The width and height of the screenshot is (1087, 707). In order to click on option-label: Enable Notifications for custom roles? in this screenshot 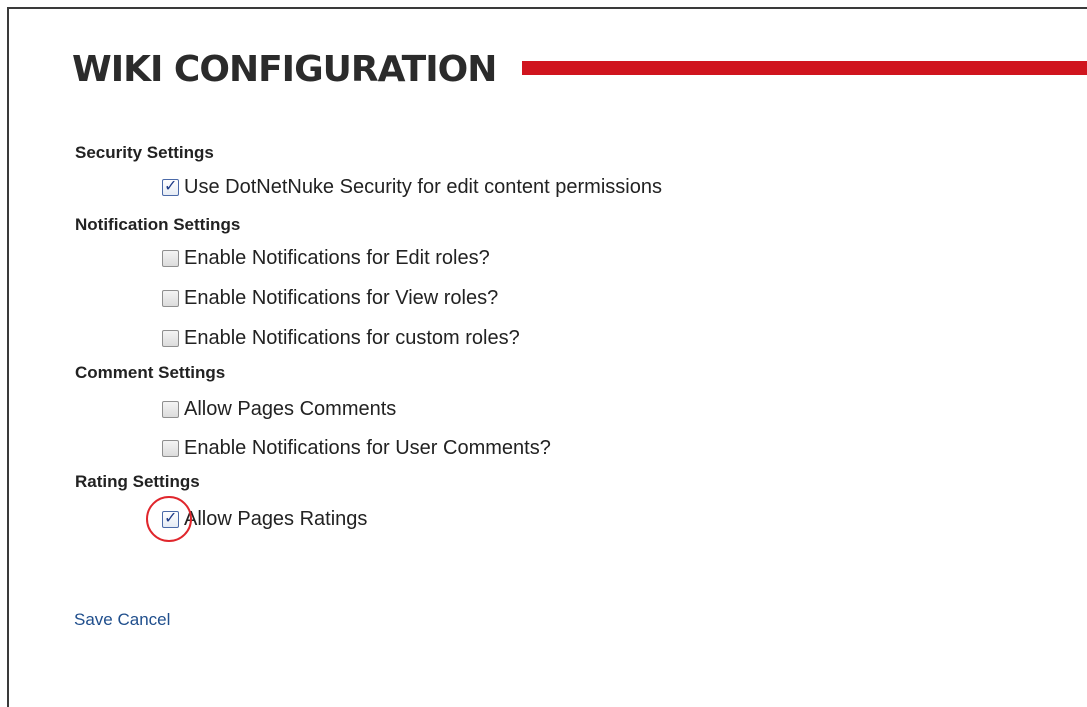, I will do `click(352, 338)`.